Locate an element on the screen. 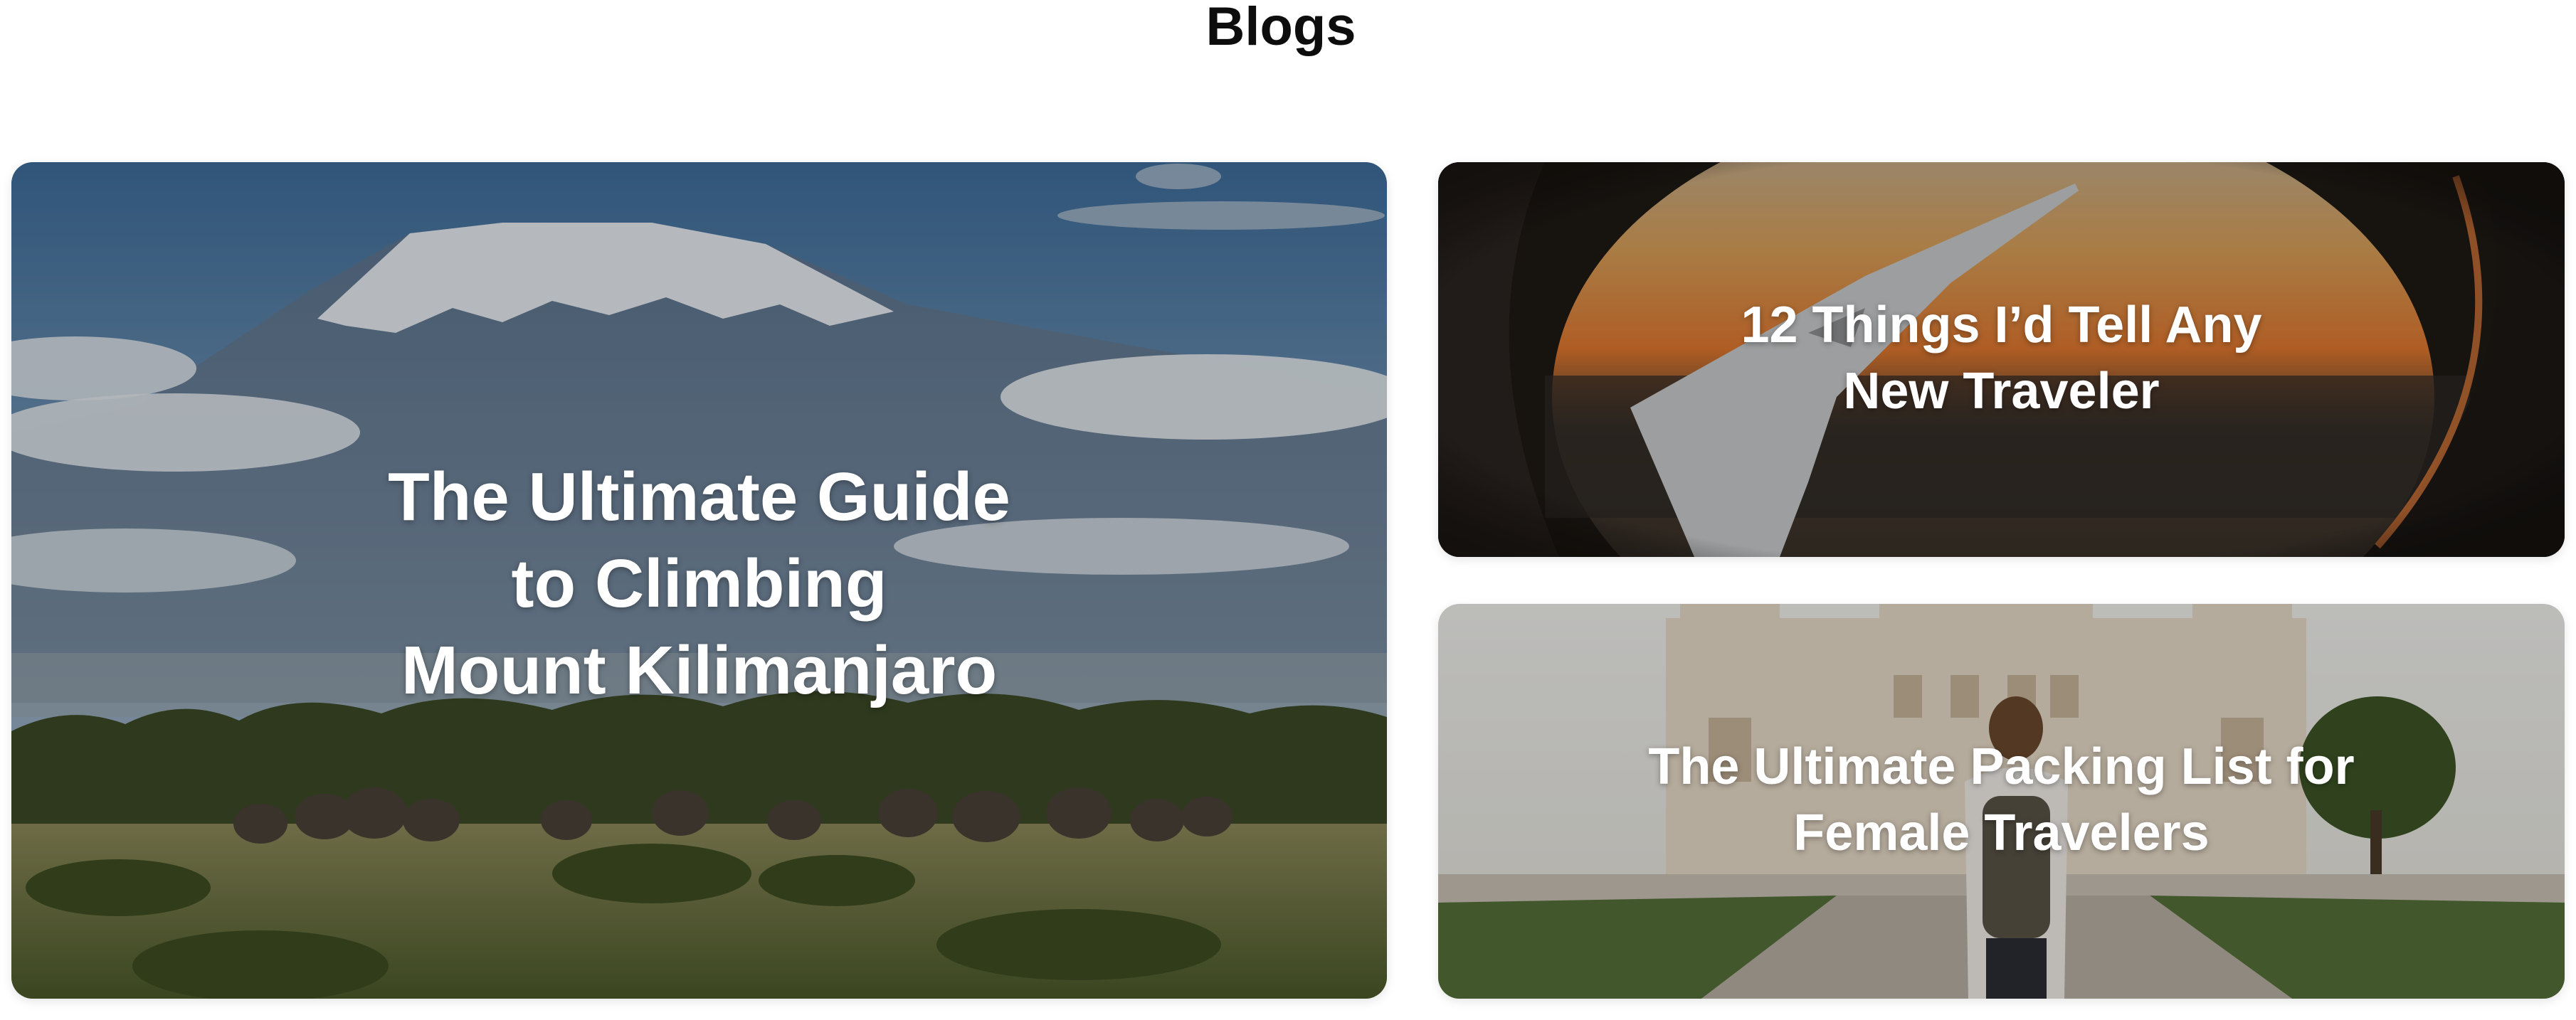 Image resolution: width=2576 pixels, height=1020 pixels. blog-title-new-traveler: 12 Things I’d Tell Any New Traveler is located at coordinates (2002, 358).